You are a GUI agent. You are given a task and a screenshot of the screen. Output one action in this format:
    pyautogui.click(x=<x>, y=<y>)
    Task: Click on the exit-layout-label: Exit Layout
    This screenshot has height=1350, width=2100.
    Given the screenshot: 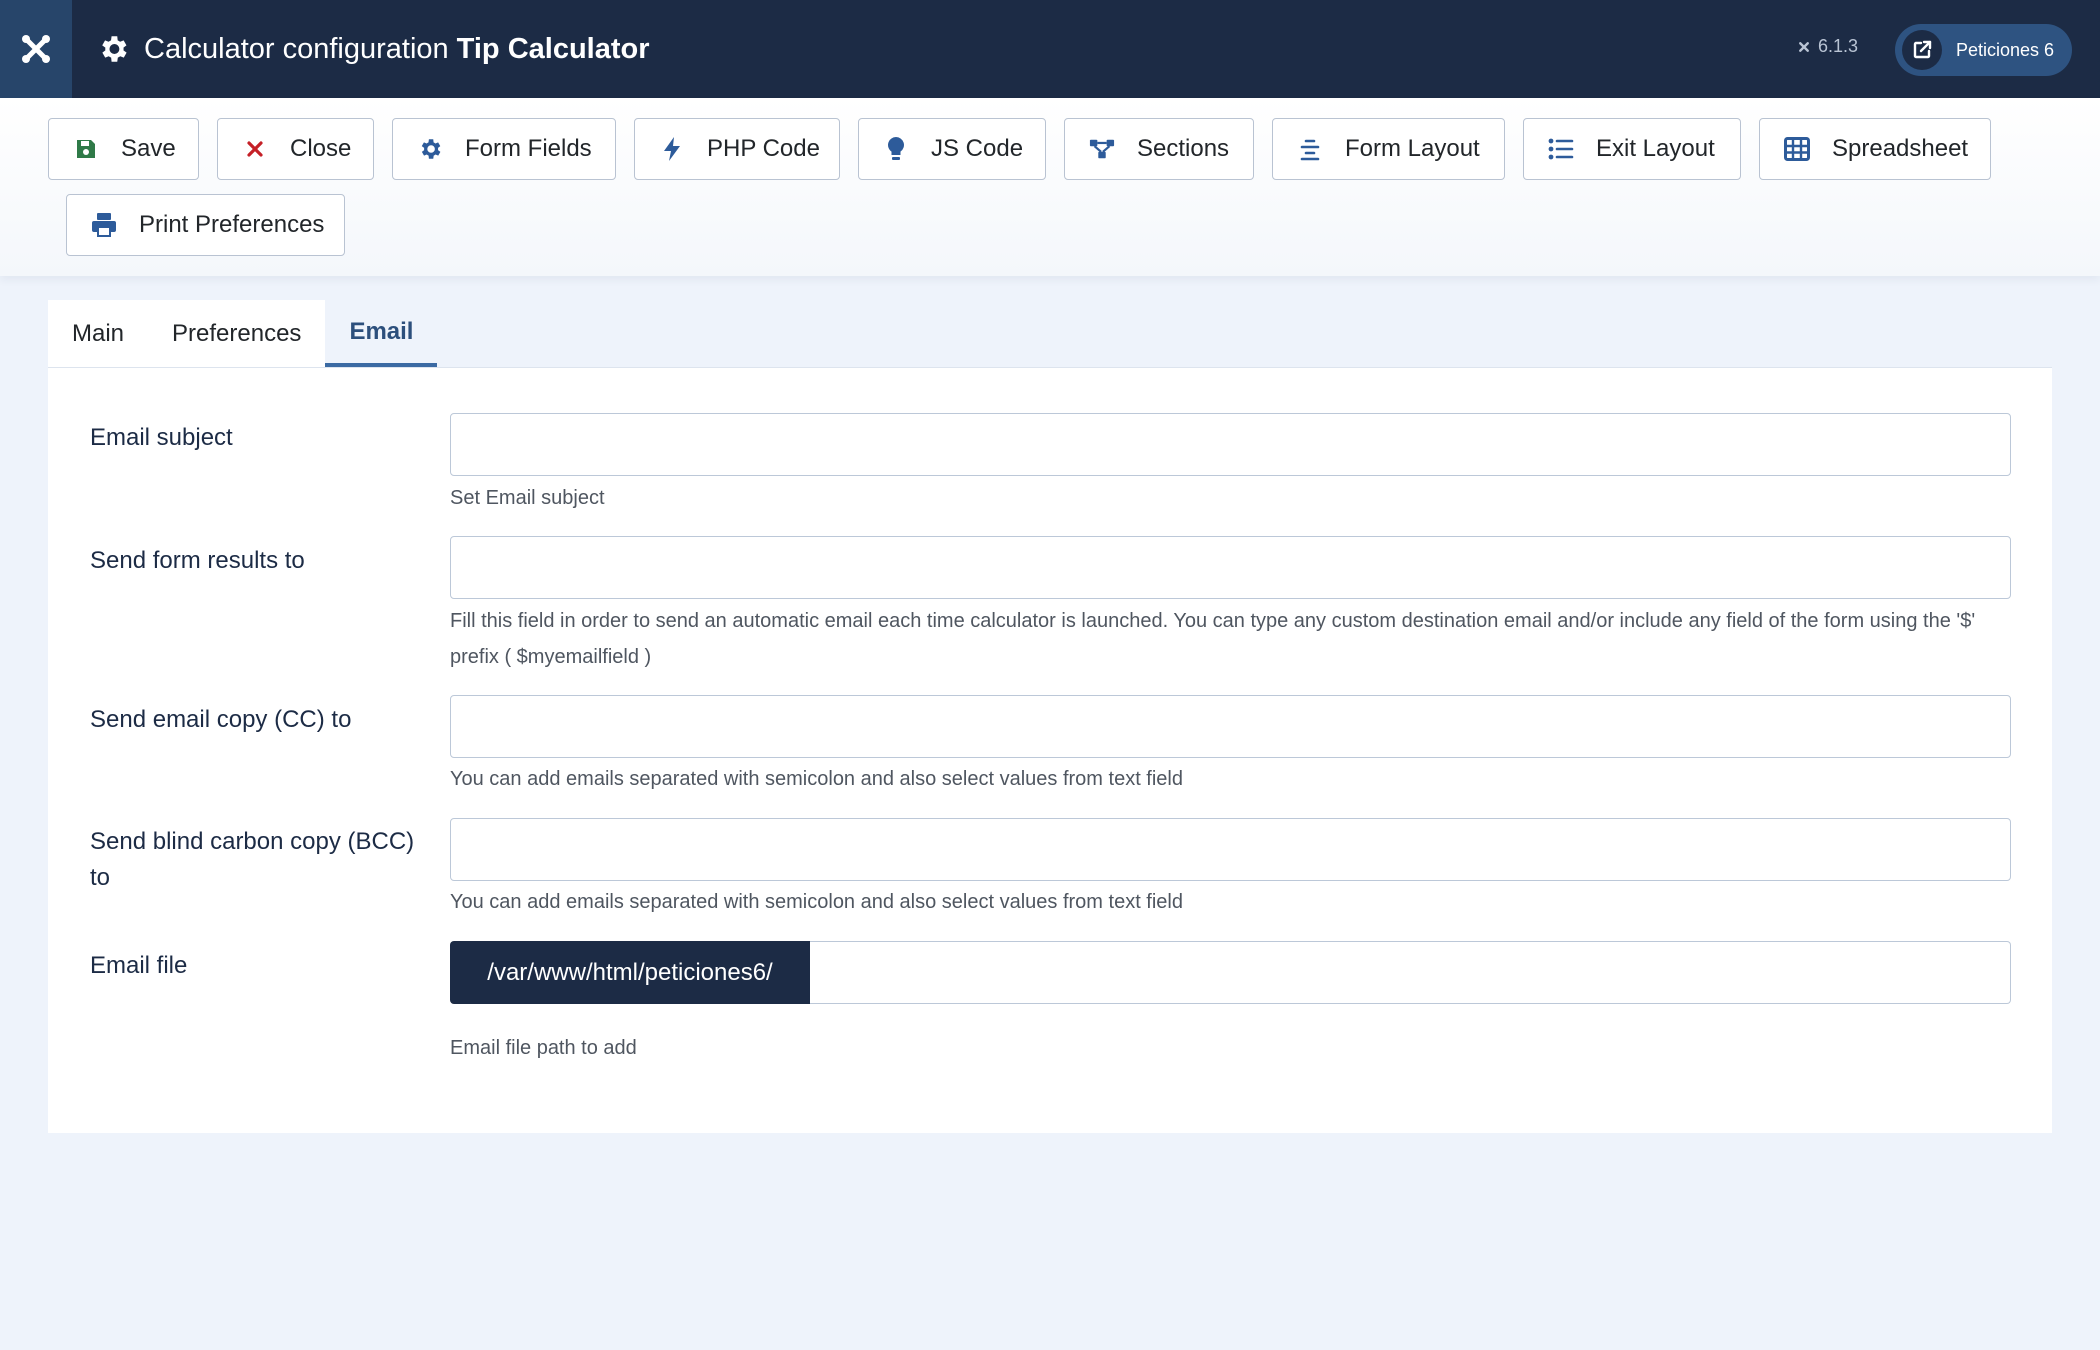 What is the action you would take?
    pyautogui.click(x=1655, y=148)
    